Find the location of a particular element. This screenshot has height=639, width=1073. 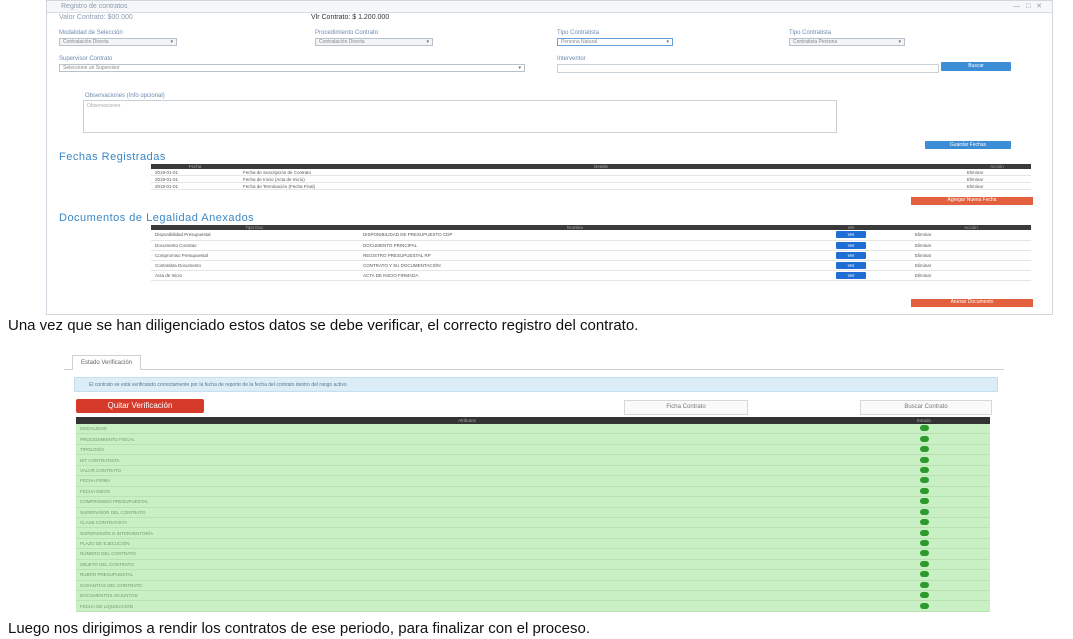

table-row: DOCUMENTOS ADJUNTOS is located at coordinates (533, 596).